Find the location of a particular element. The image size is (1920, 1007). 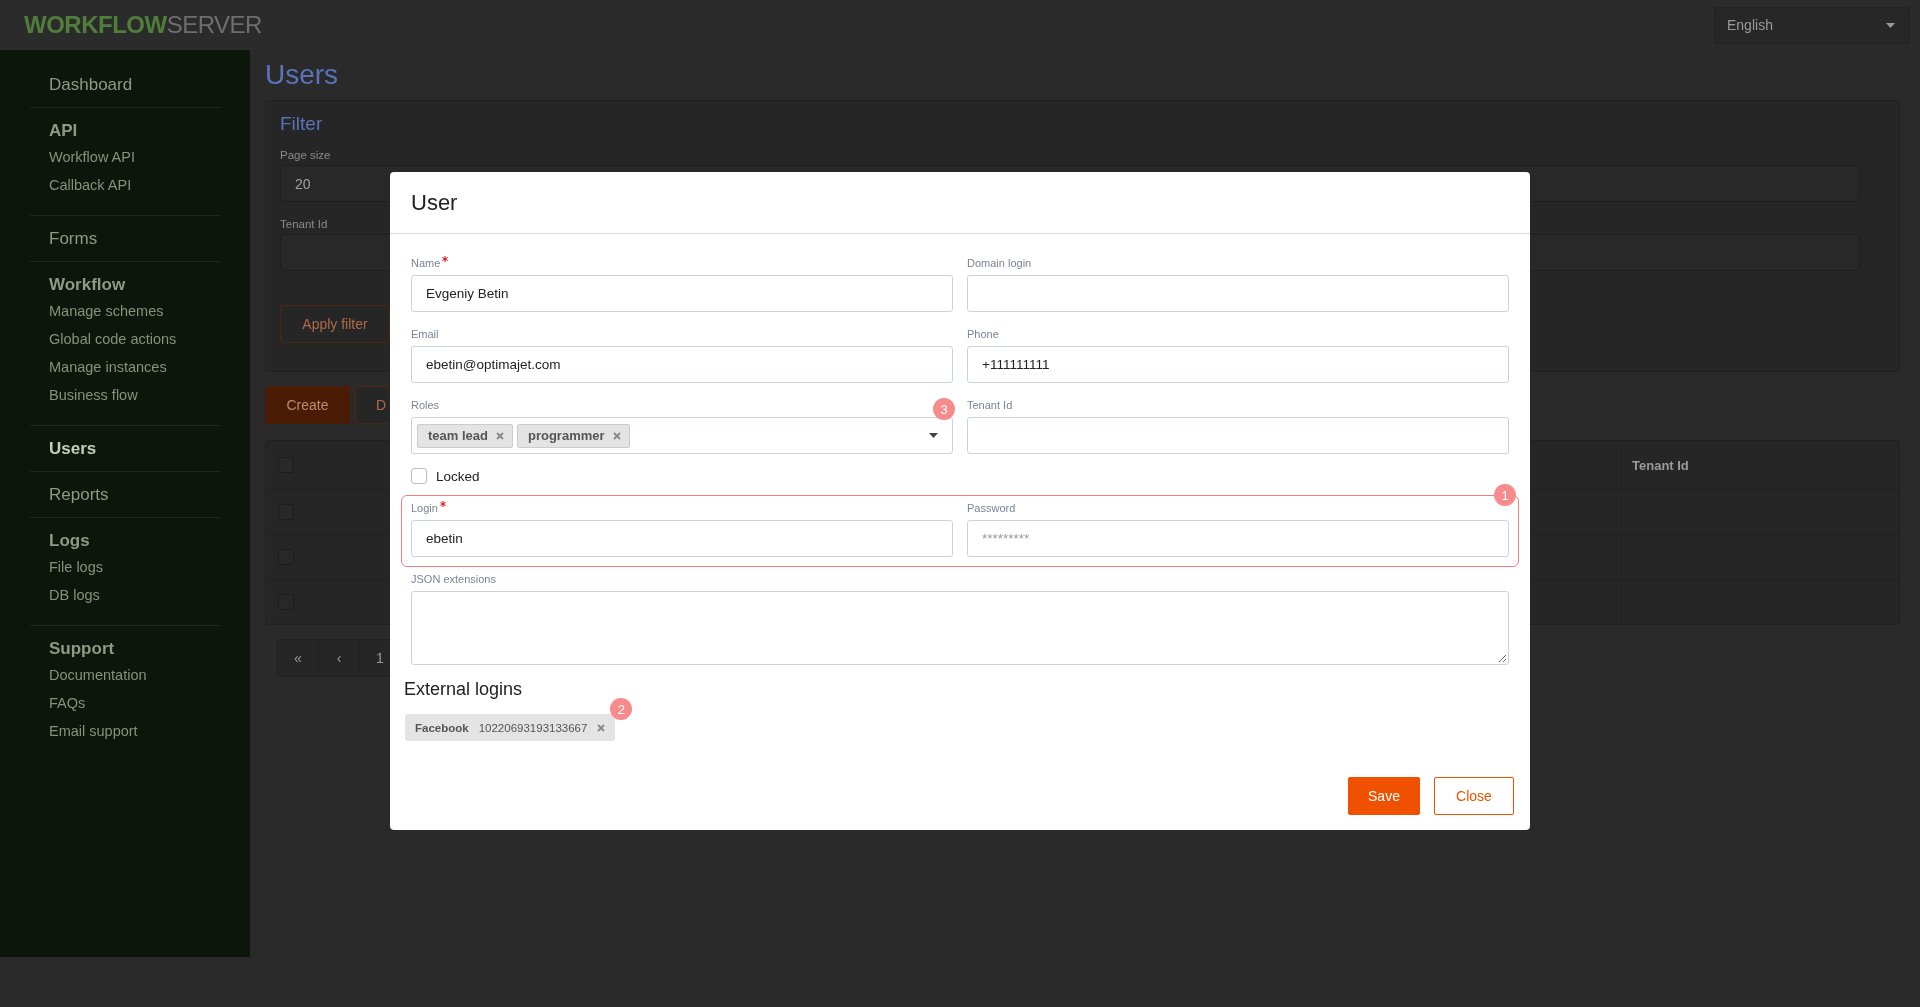

column-header: Tenant Id is located at coordinates (1660, 465).